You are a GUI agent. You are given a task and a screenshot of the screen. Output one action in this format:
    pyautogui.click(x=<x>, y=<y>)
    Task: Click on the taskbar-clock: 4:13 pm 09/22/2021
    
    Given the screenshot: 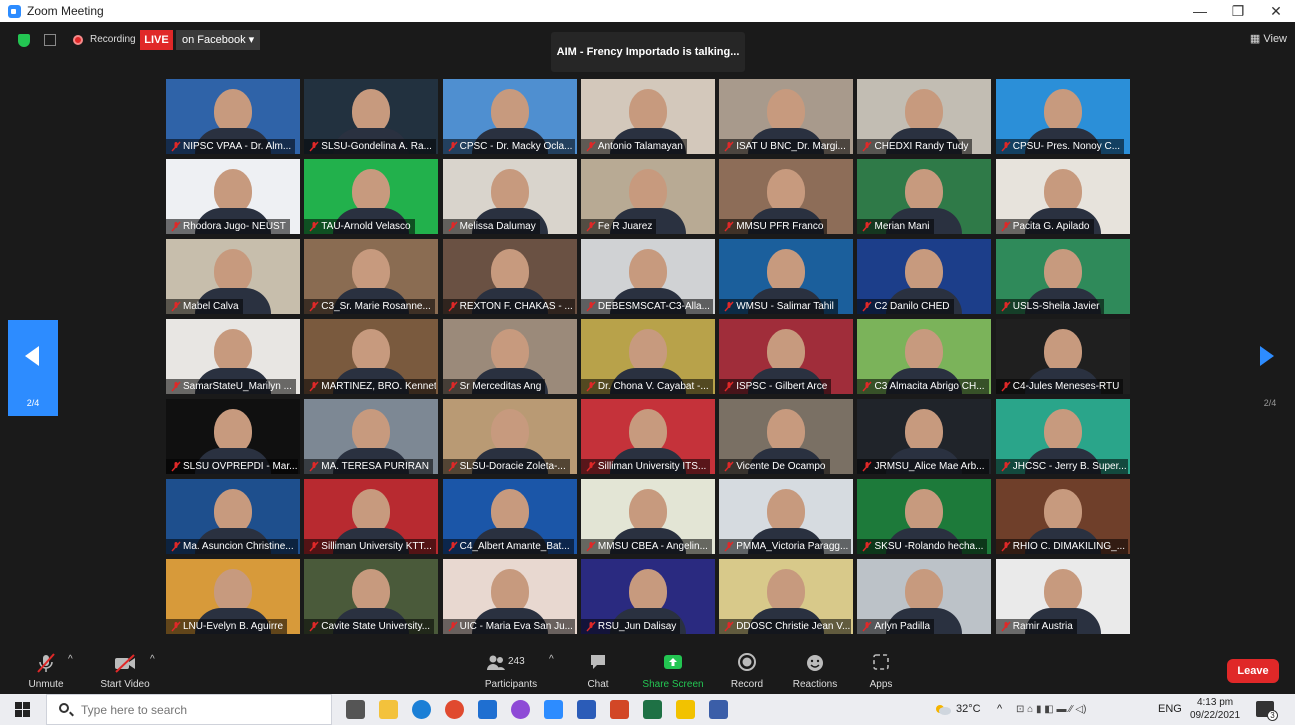 What is the action you would take?
    pyautogui.click(x=1215, y=709)
    